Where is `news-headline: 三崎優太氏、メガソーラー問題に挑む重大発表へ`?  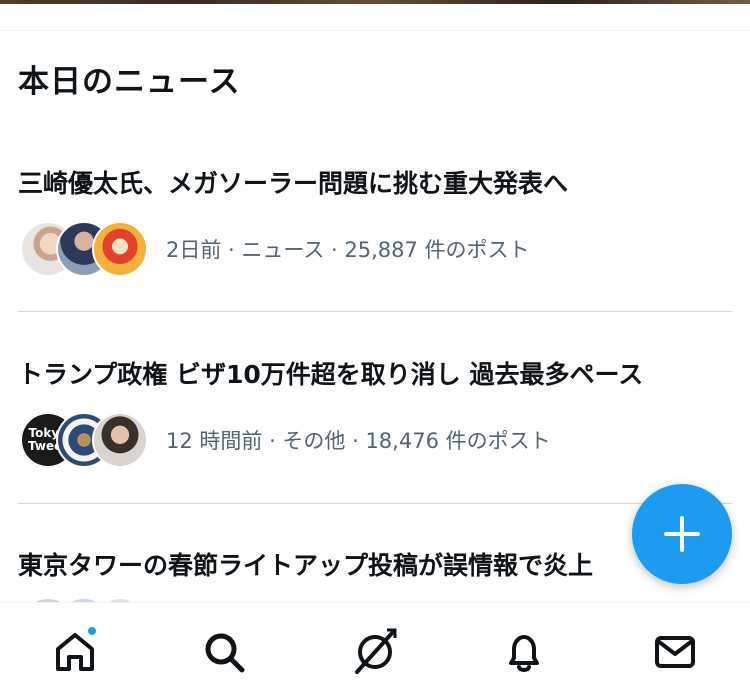 news-headline: 三崎優太氏、メガソーラー問題に挑む重大発表へ is located at coordinates (293, 182).